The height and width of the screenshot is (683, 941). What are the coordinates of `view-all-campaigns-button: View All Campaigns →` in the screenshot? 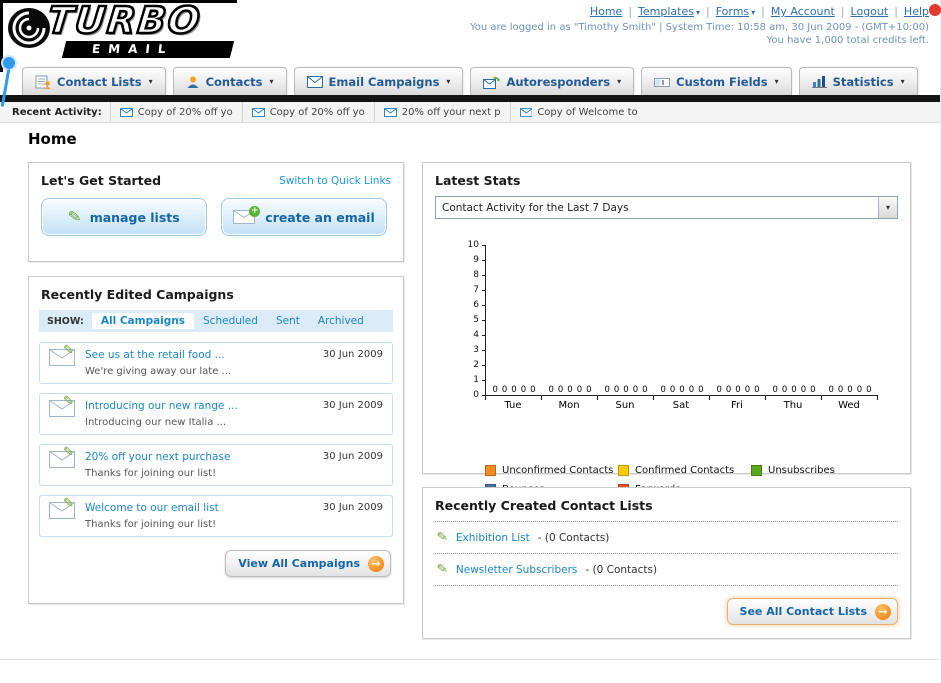 It's located at (308, 563).